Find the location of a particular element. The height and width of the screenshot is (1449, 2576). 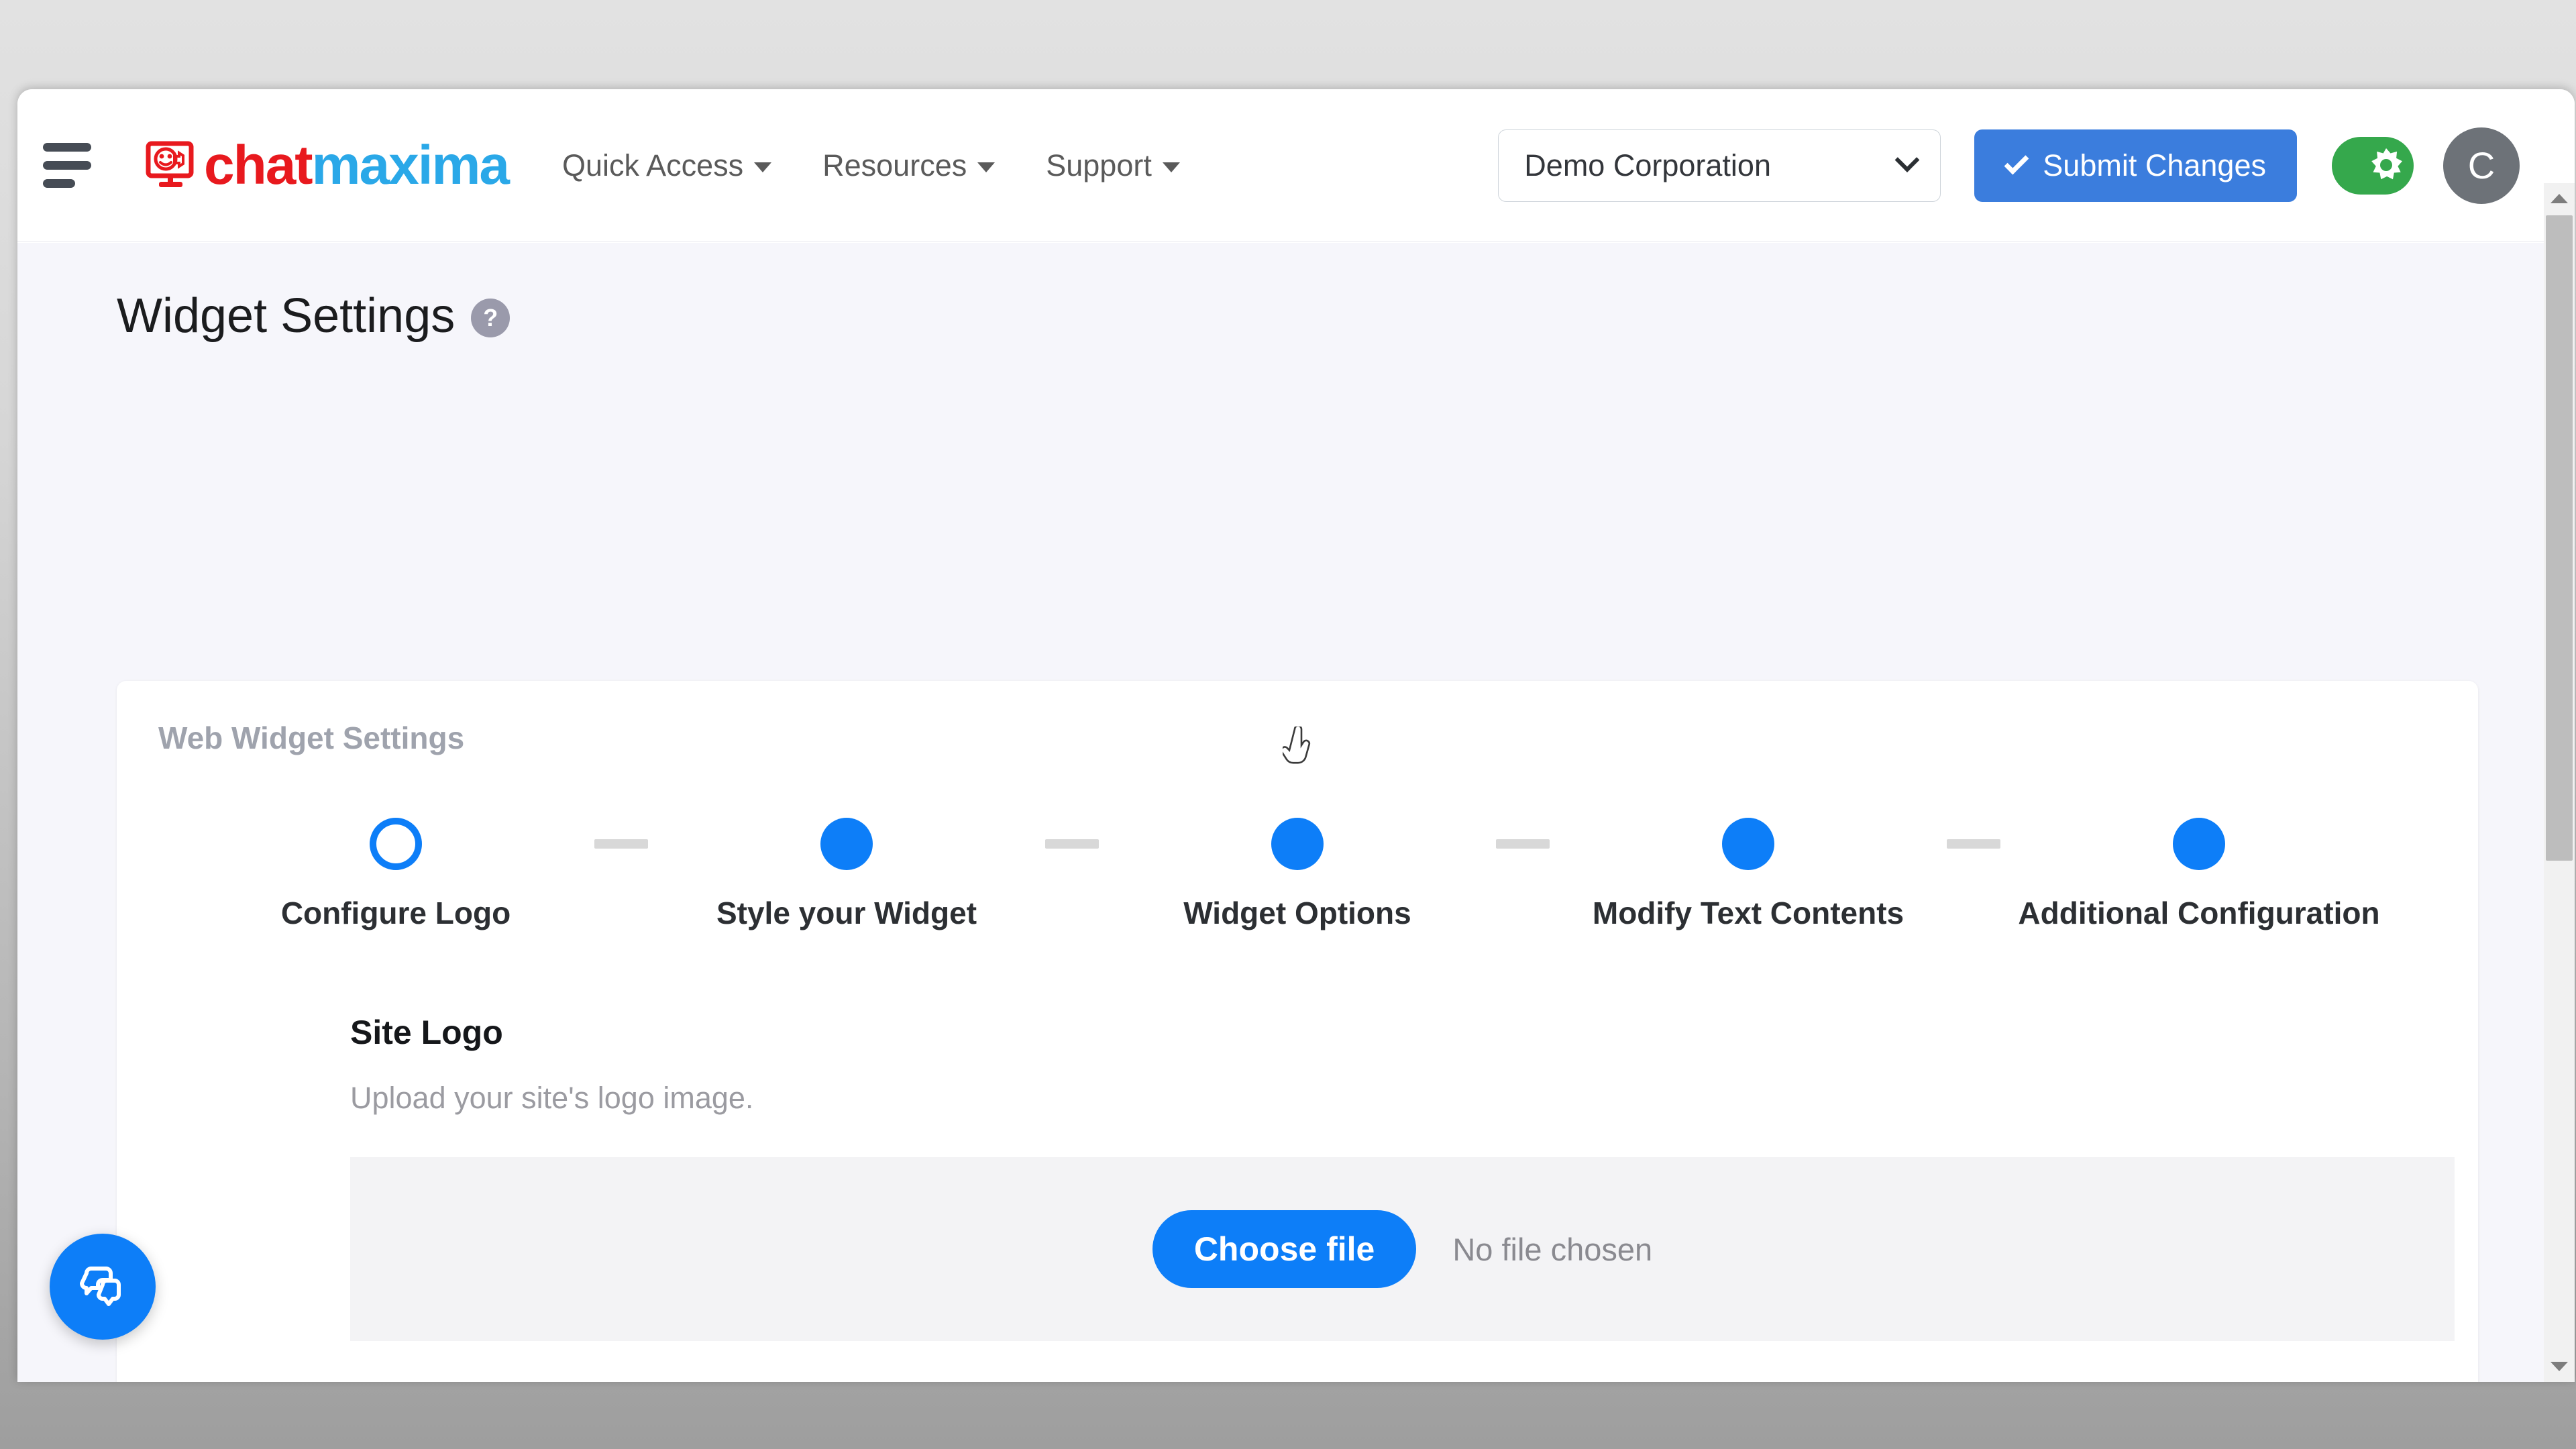

nav-label: Support is located at coordinates (1099, 165).